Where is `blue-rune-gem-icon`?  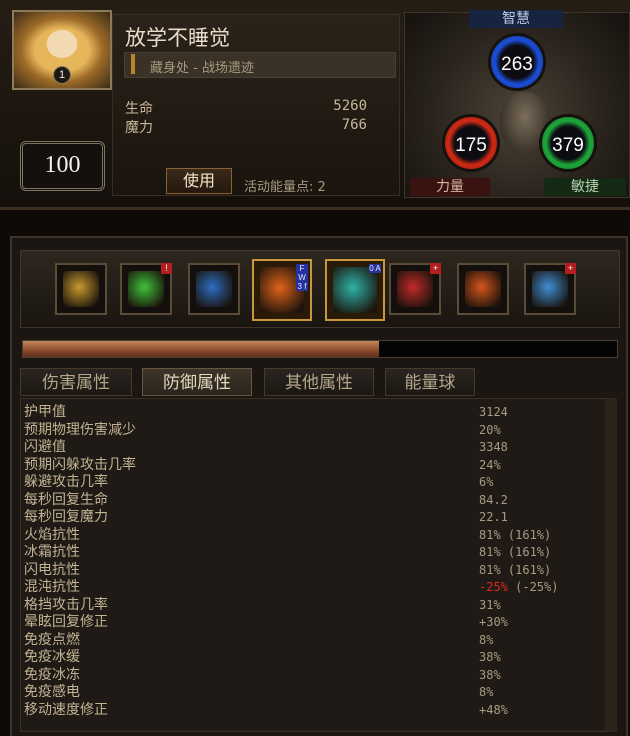
blue-rune-gem-icon is located at coordinates (214, 289).